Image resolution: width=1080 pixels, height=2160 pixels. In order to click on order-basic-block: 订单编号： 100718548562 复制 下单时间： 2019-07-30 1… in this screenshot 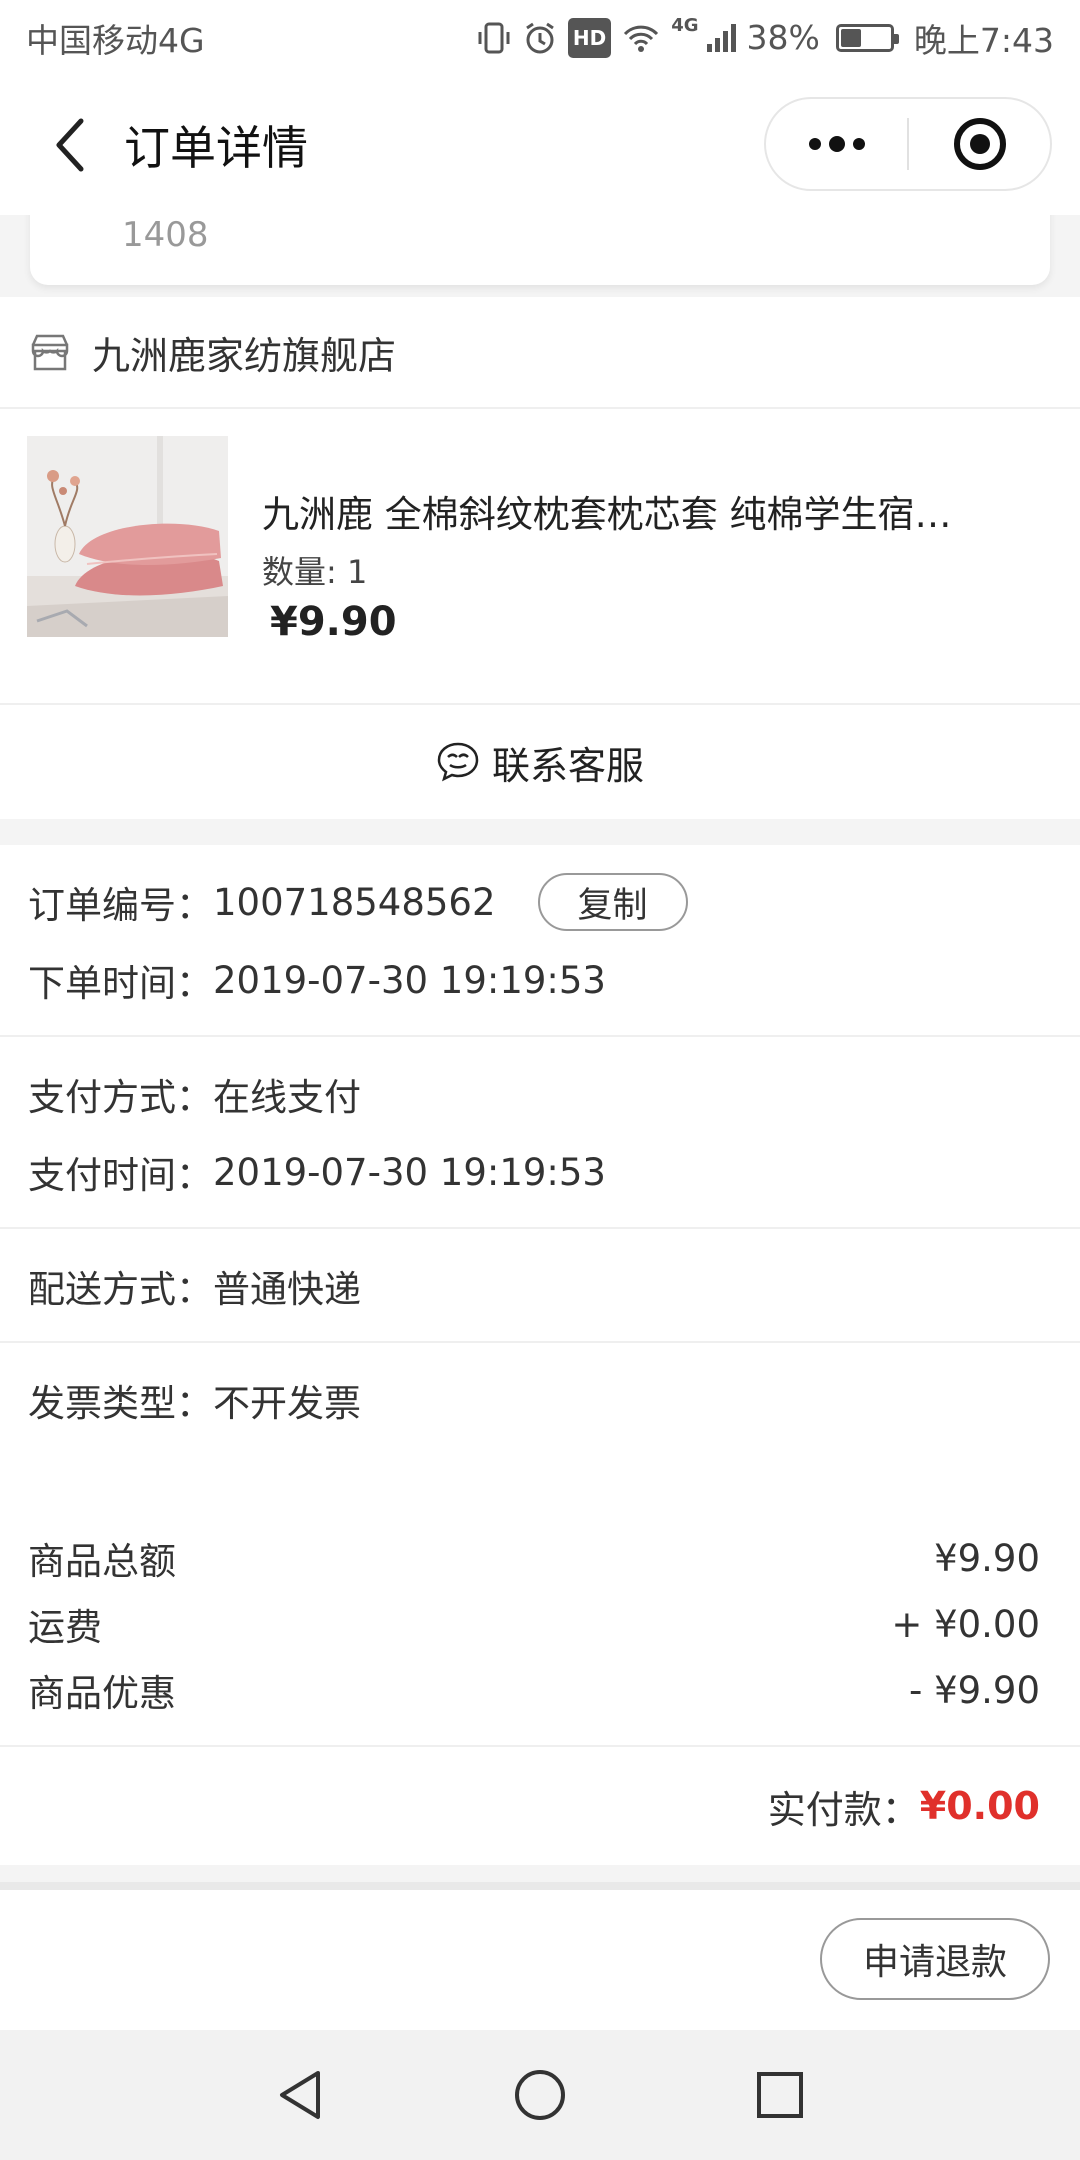, I will do `click(540, 941)`.